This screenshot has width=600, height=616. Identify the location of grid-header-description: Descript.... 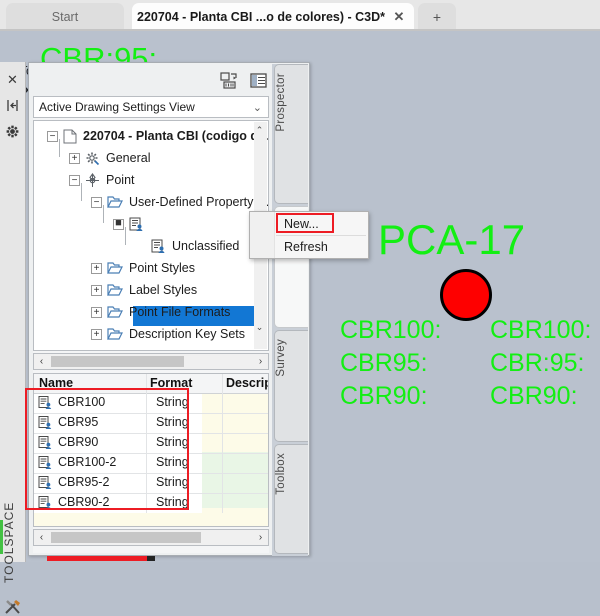
(247, 383).